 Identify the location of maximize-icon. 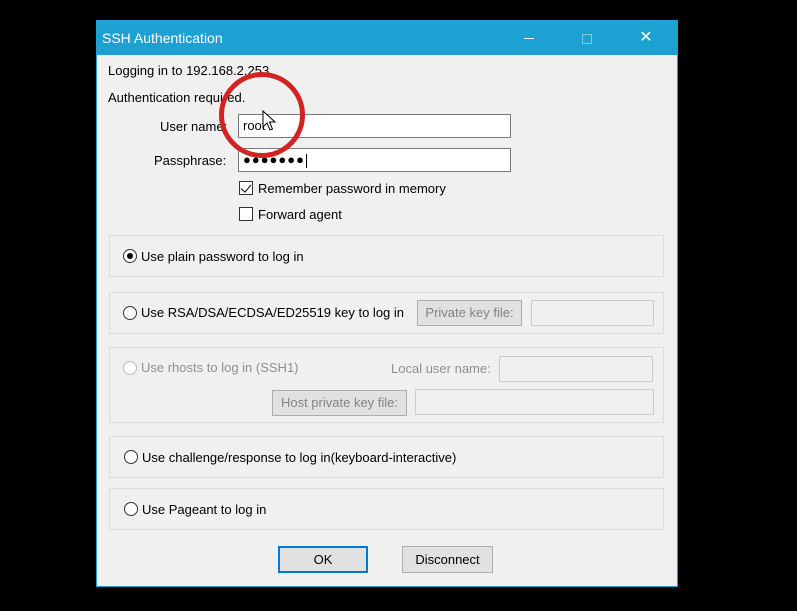
(587, 38).